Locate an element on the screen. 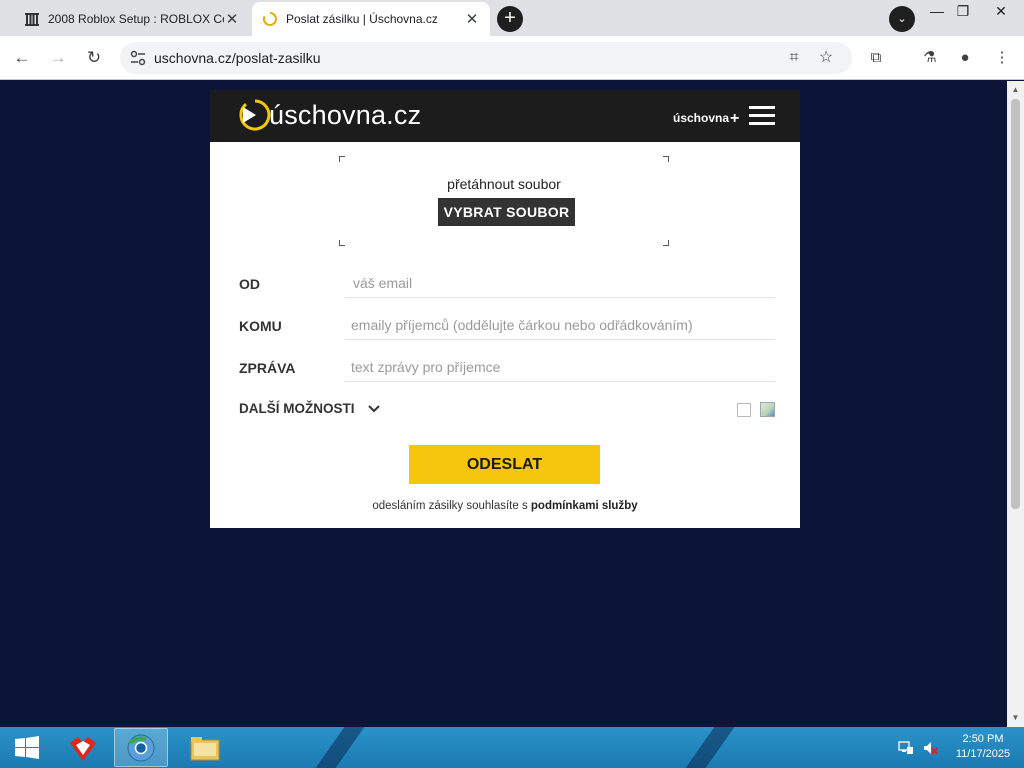 The width and height of the screenshot is (1024, 768). back-arrow-icon: ← is located at coordinates (22, 58).